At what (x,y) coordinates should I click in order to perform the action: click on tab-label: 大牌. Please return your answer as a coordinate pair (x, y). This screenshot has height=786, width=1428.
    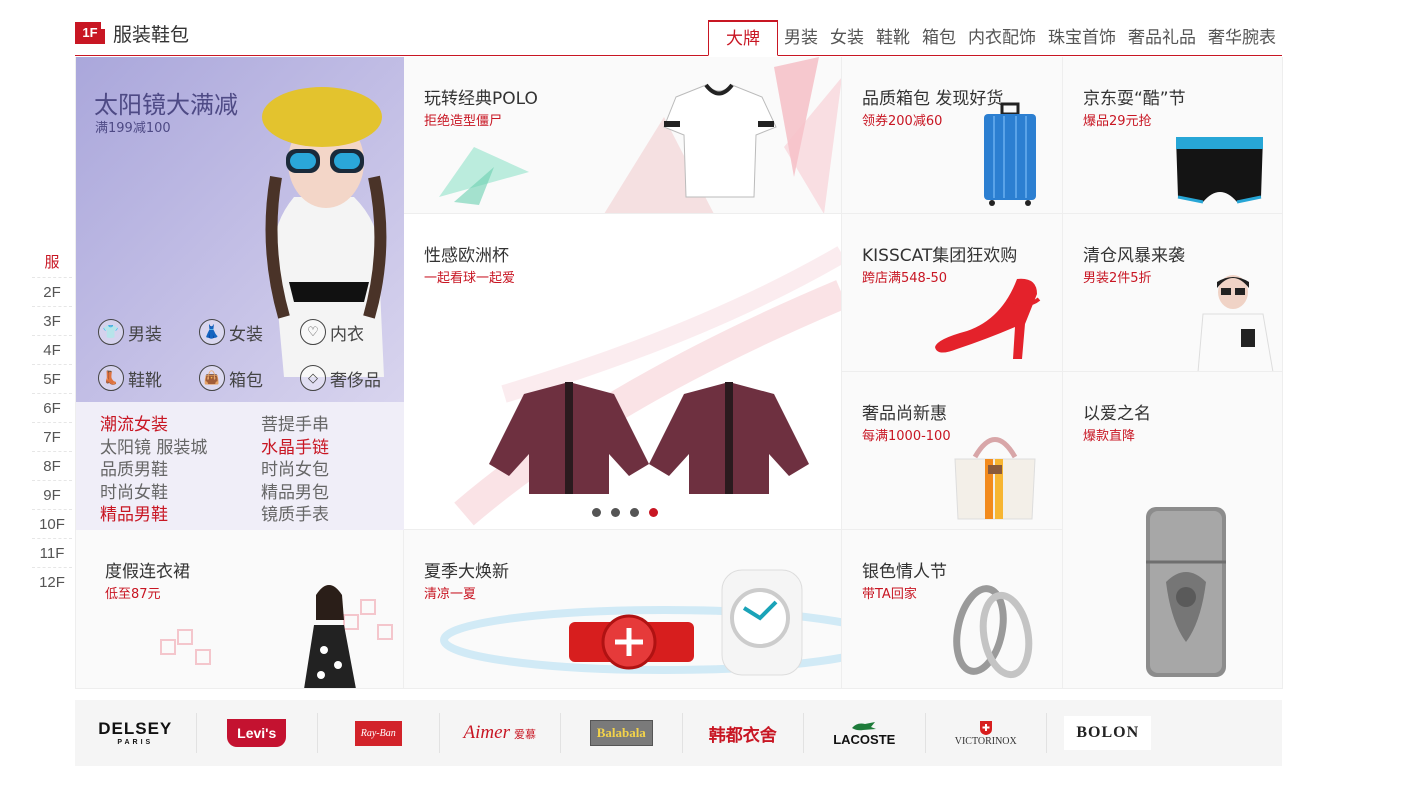
    Looking at the image, I should click on (743, 39).